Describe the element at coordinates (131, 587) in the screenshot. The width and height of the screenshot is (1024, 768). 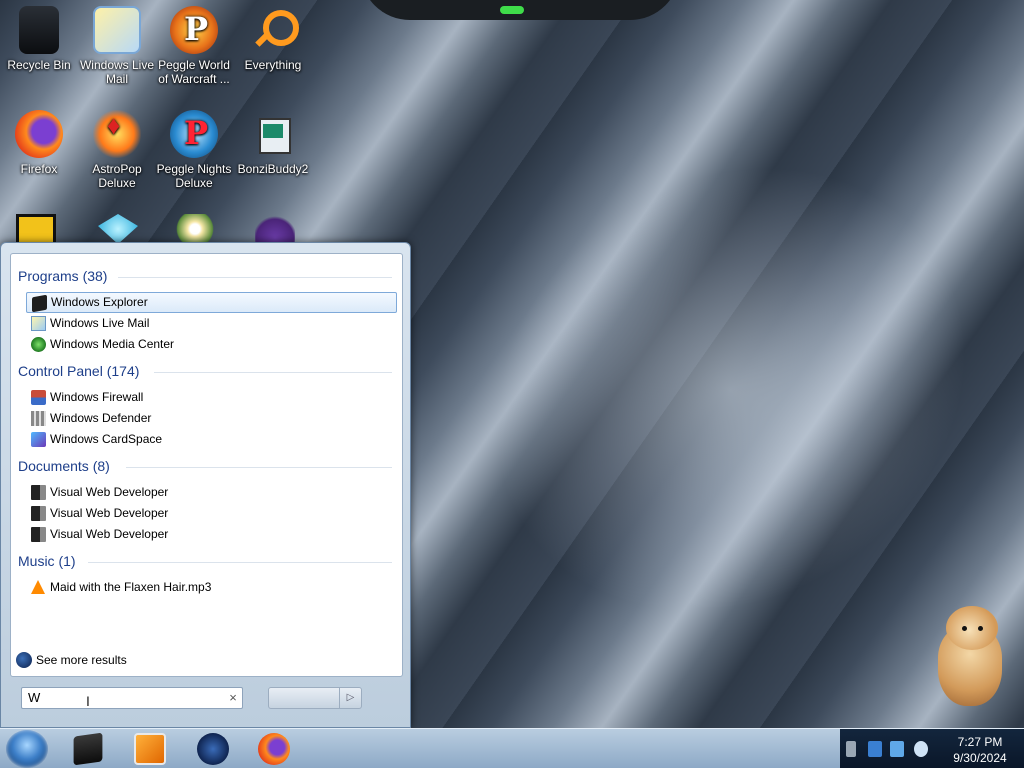
I see `result-item-label: Maid with the Flaxen Hair.mp3` at that location.